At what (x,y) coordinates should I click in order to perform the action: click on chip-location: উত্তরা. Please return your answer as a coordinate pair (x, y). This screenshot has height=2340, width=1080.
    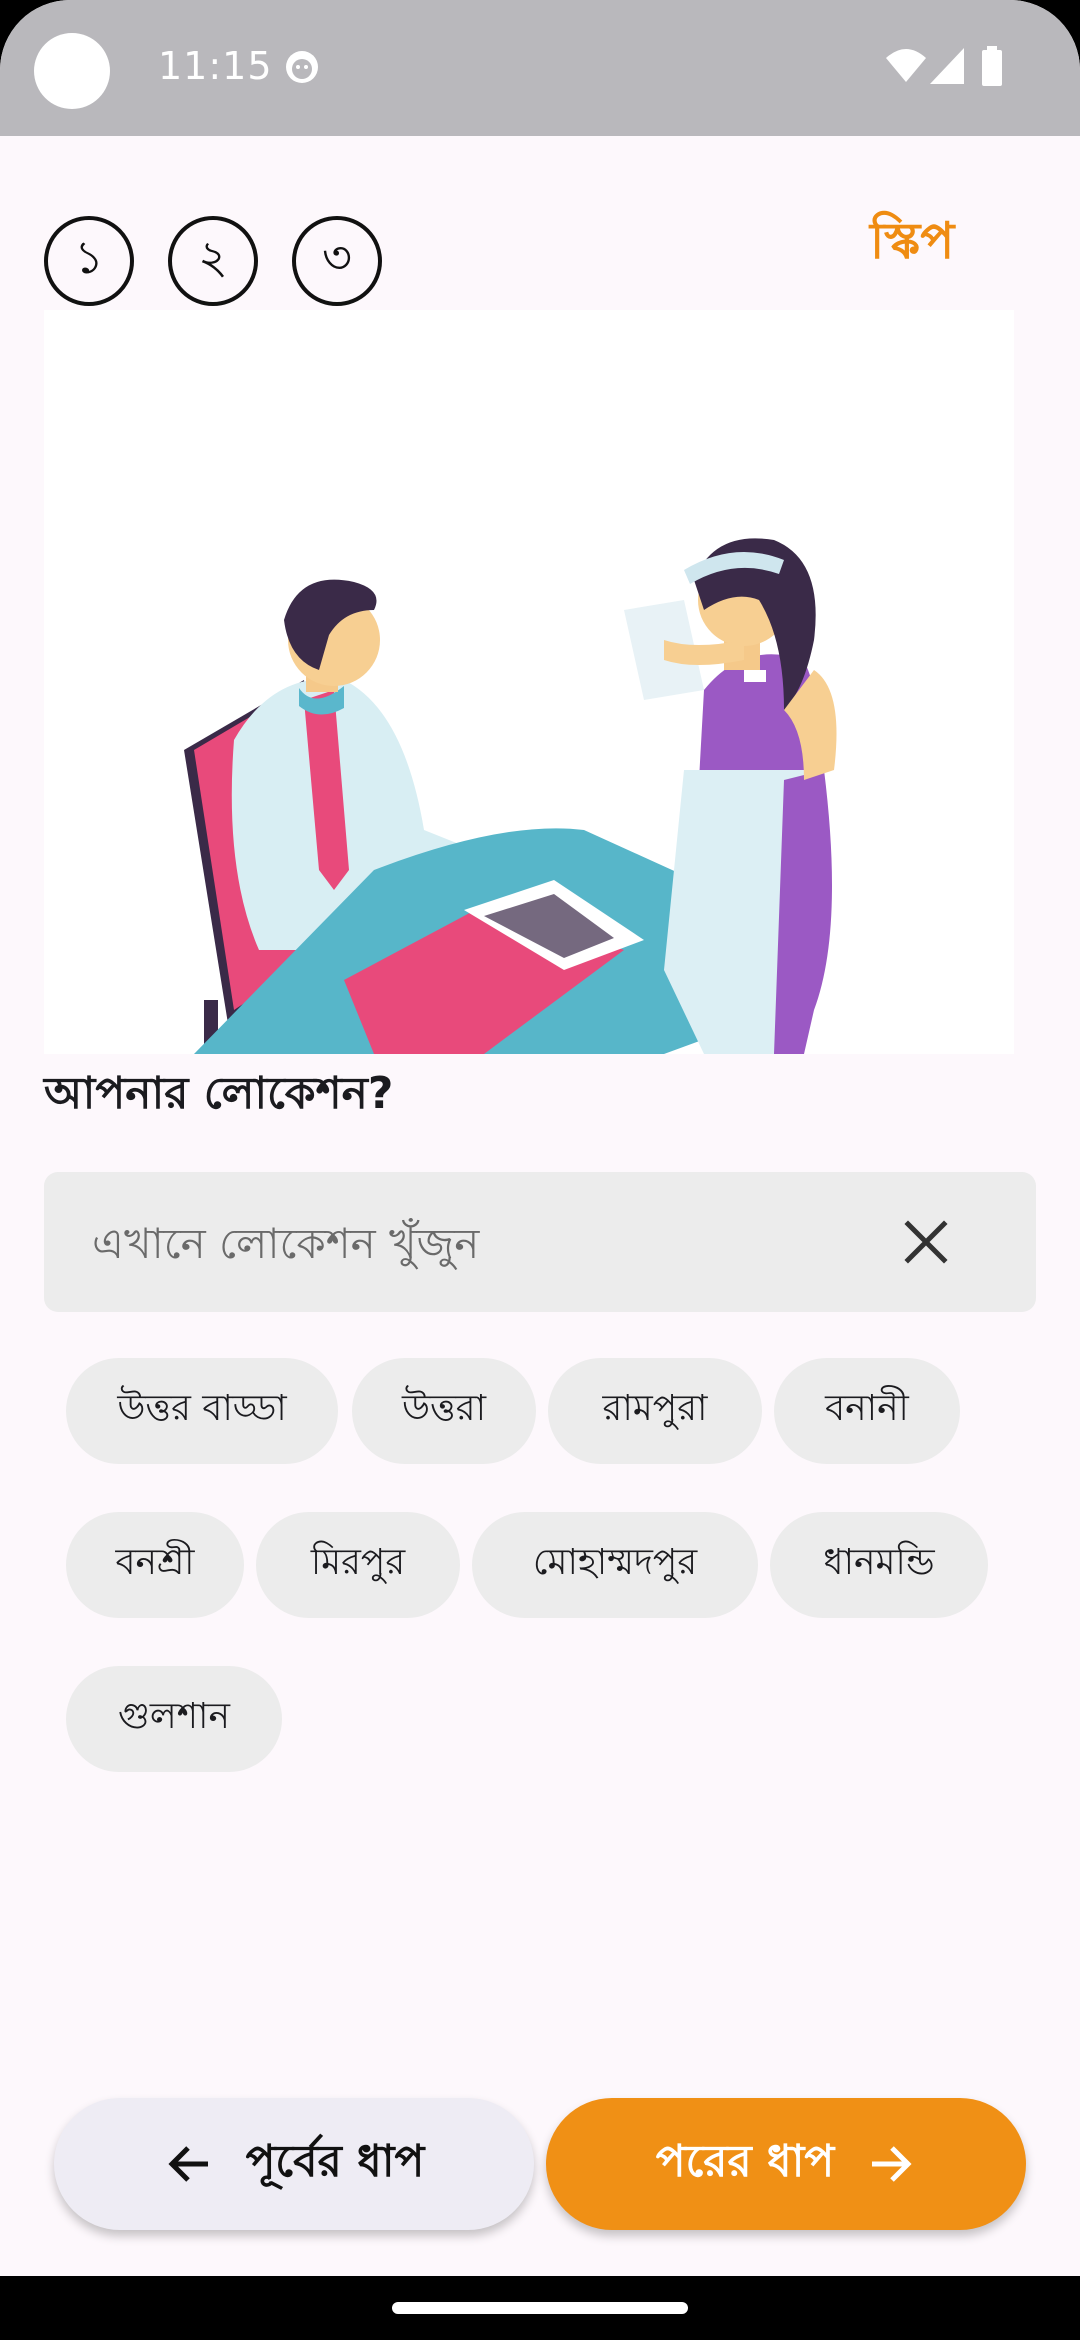
    Looking at the image, I should click on (444, 1411).